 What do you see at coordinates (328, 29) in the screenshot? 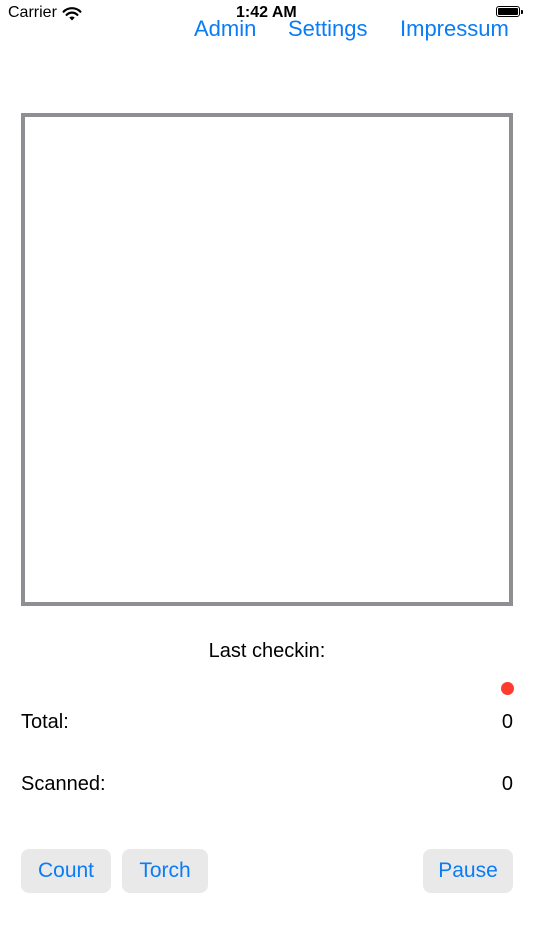
I see `settings-link: Settings` at bounding box center [328, 29].